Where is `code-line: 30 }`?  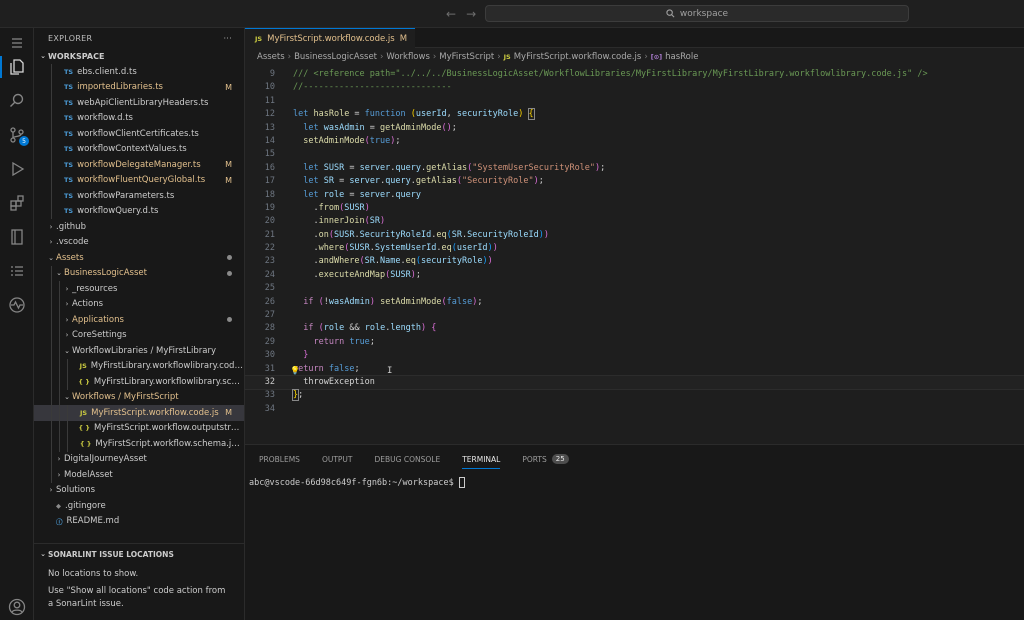 code-line: 30 } is located at coordinates (634, 355).